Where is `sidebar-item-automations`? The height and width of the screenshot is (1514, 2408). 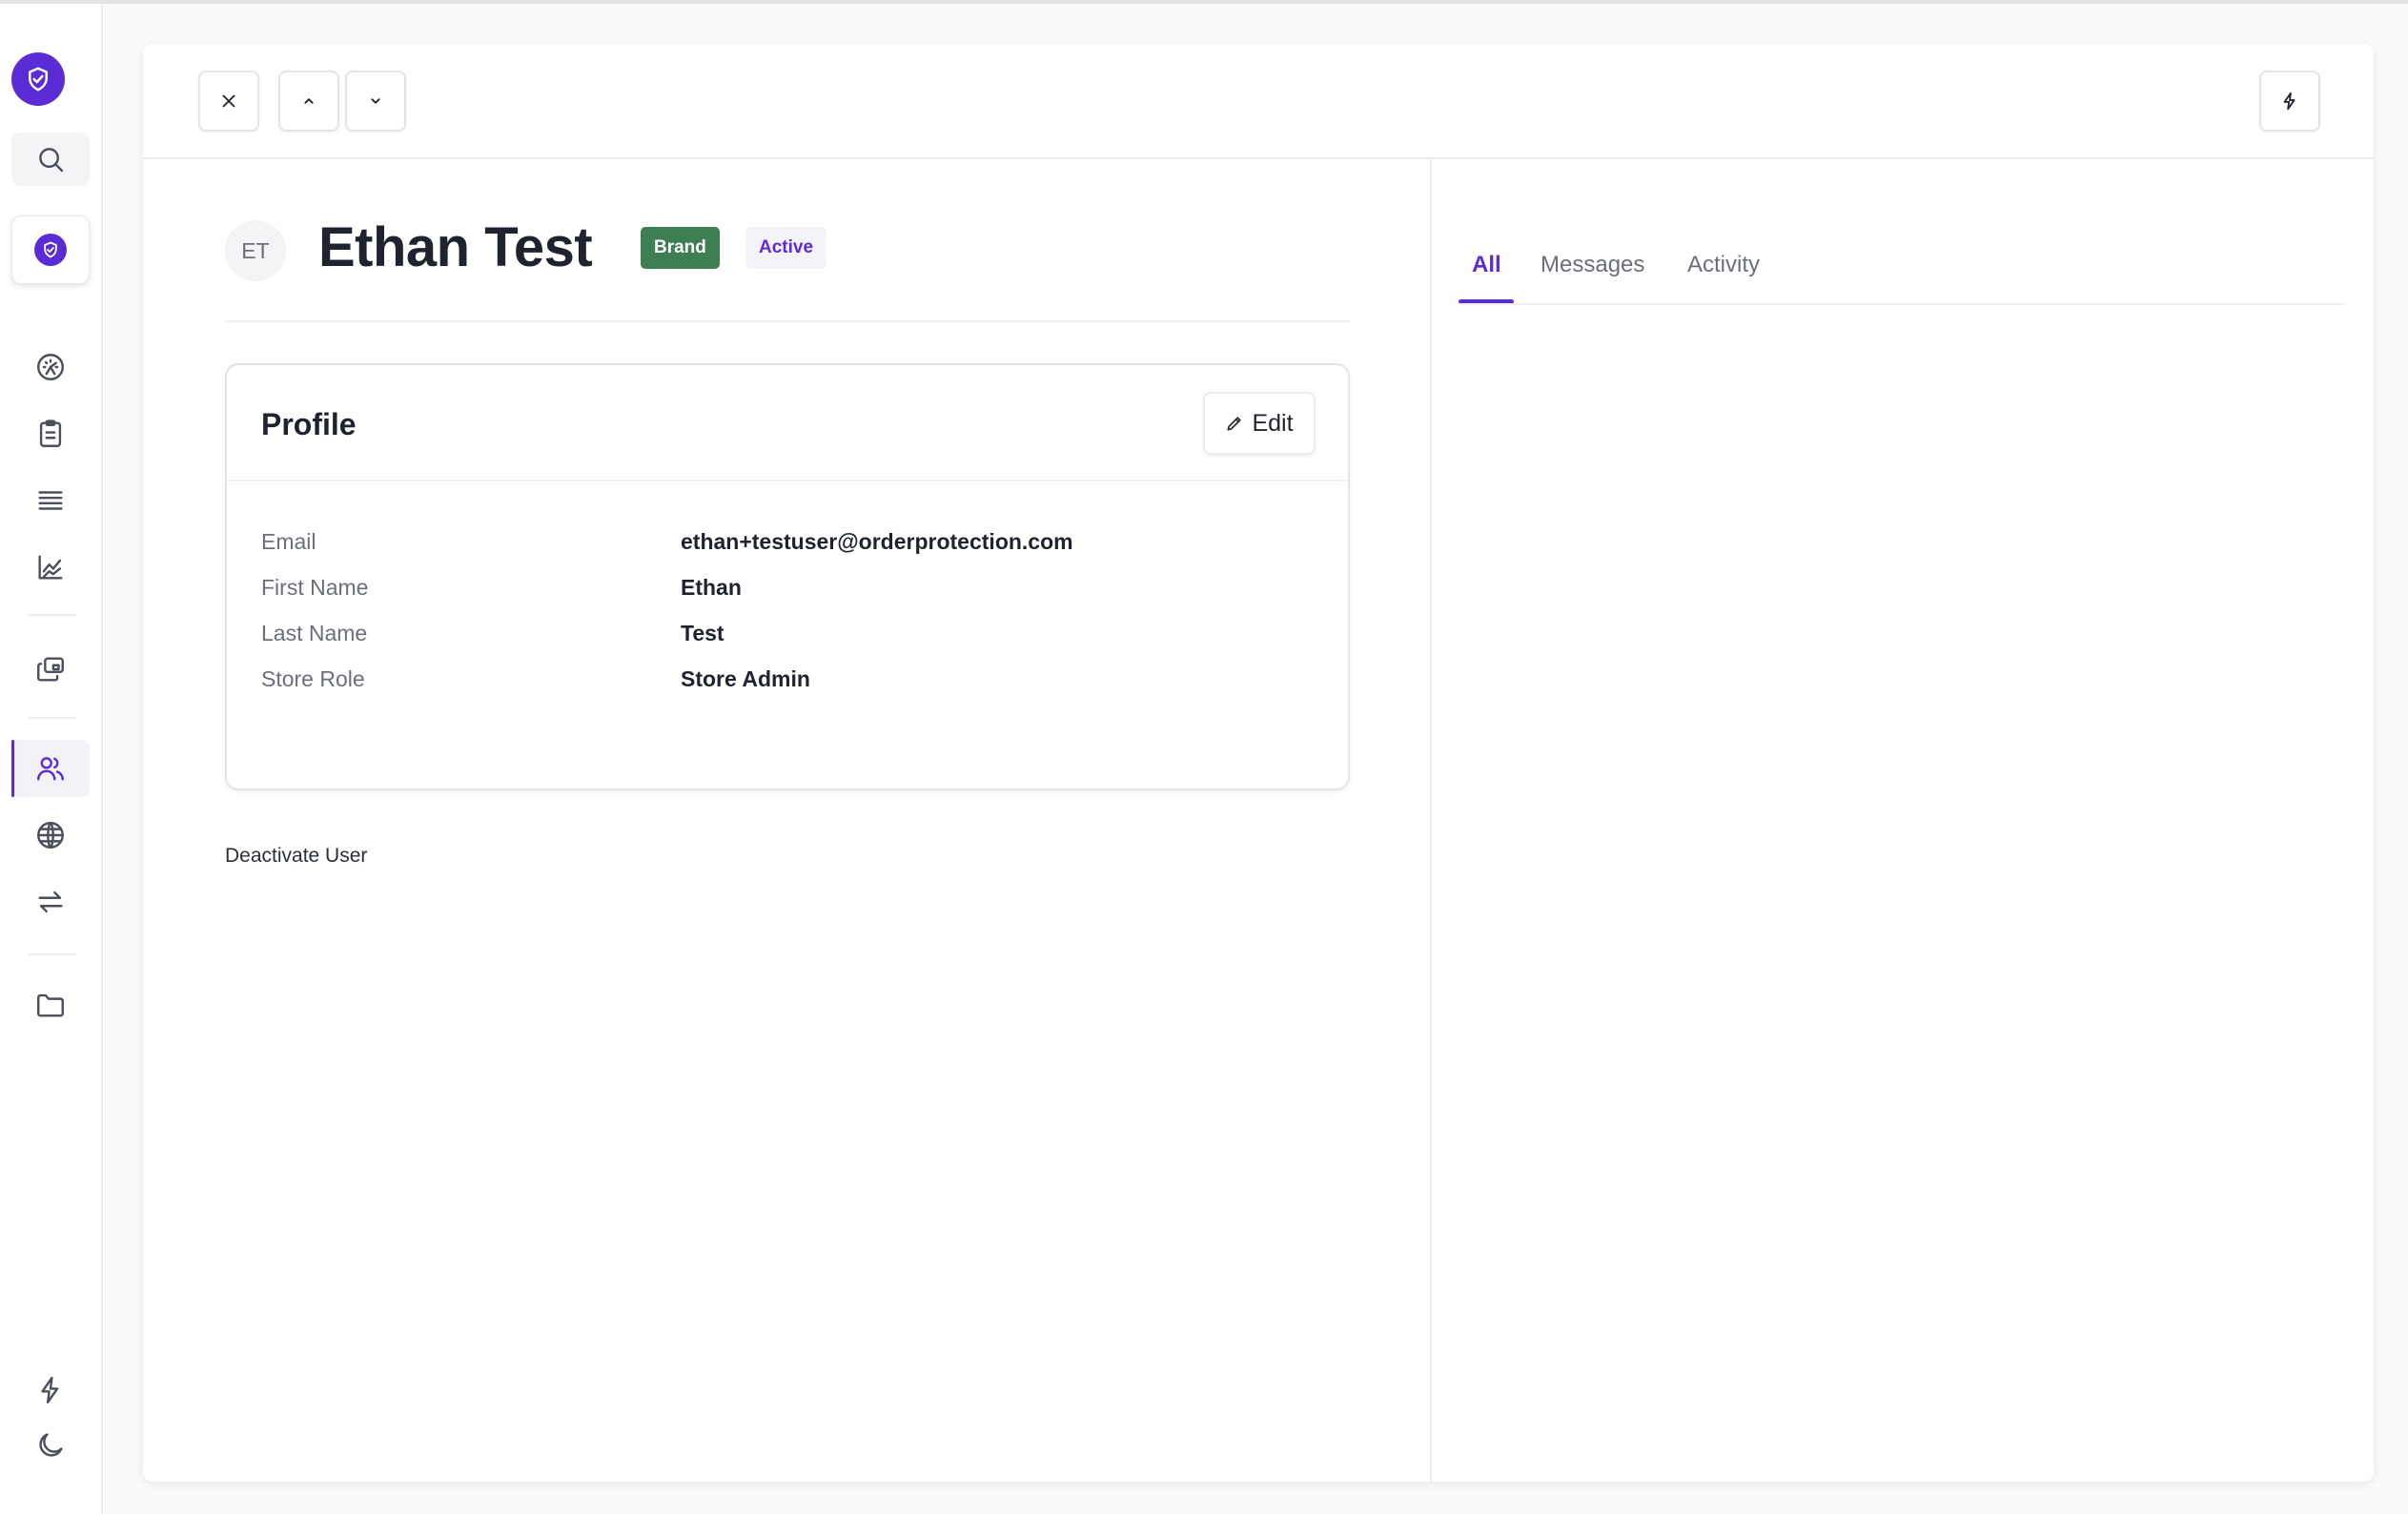
sidebar-item-automations is located at coordinates (50, 1390).